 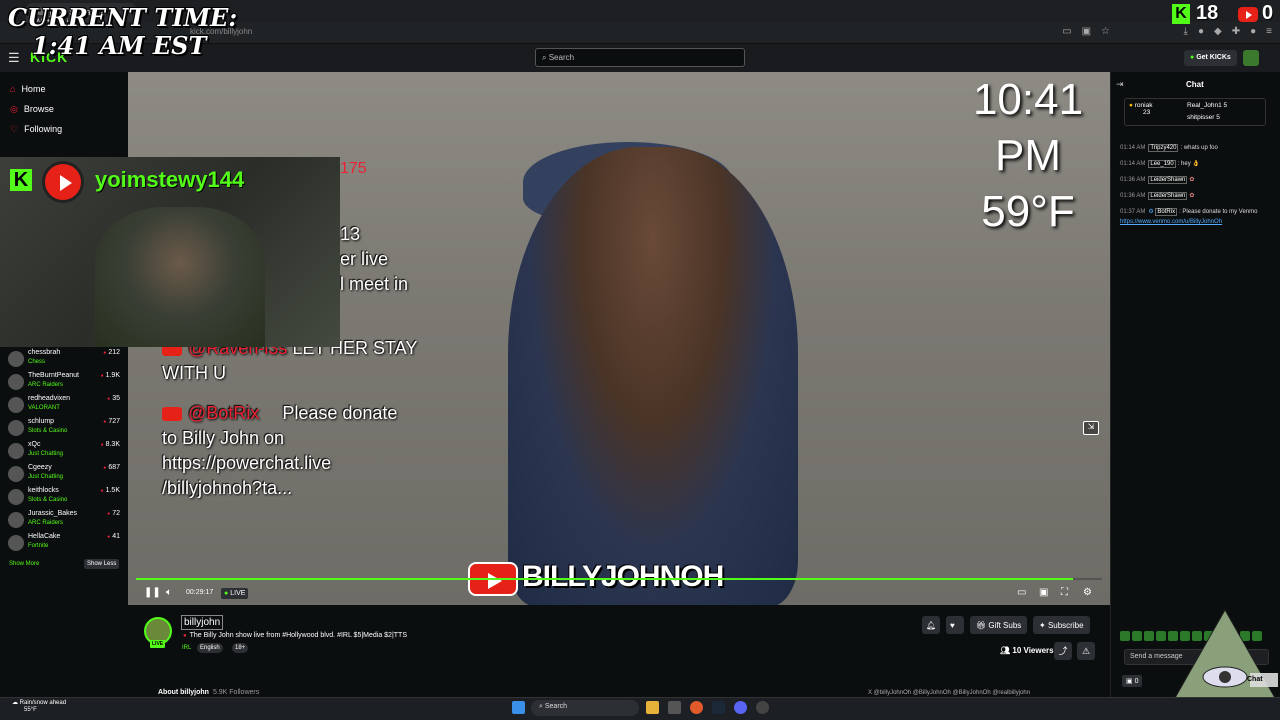 What do you see at coordinates (1195, 112) in the screenshot?
I see `top-gifters: ● roniak 23 Real_John1 5 shitpisser 5` at bounding box center [1195, 112].